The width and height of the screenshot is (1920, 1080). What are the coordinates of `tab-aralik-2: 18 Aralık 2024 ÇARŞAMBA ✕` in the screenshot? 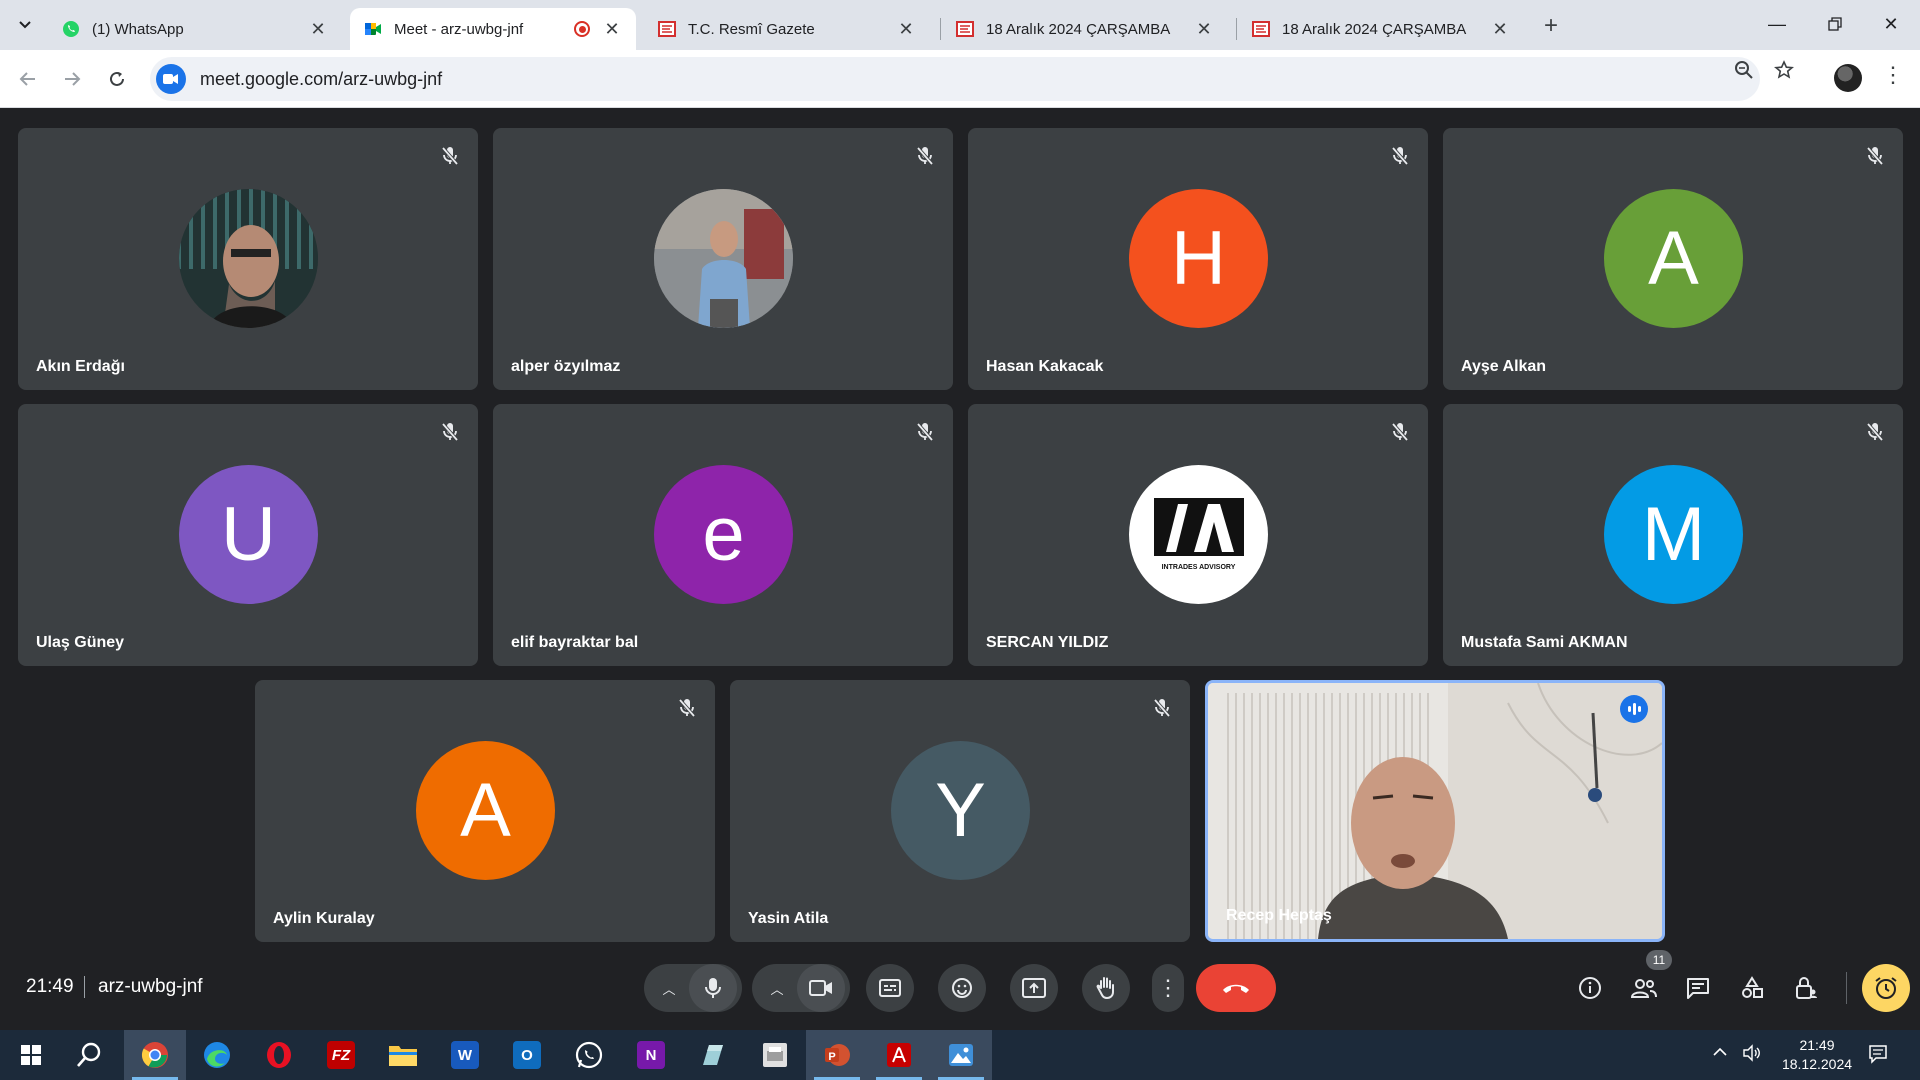 It's located at (1381, 29).